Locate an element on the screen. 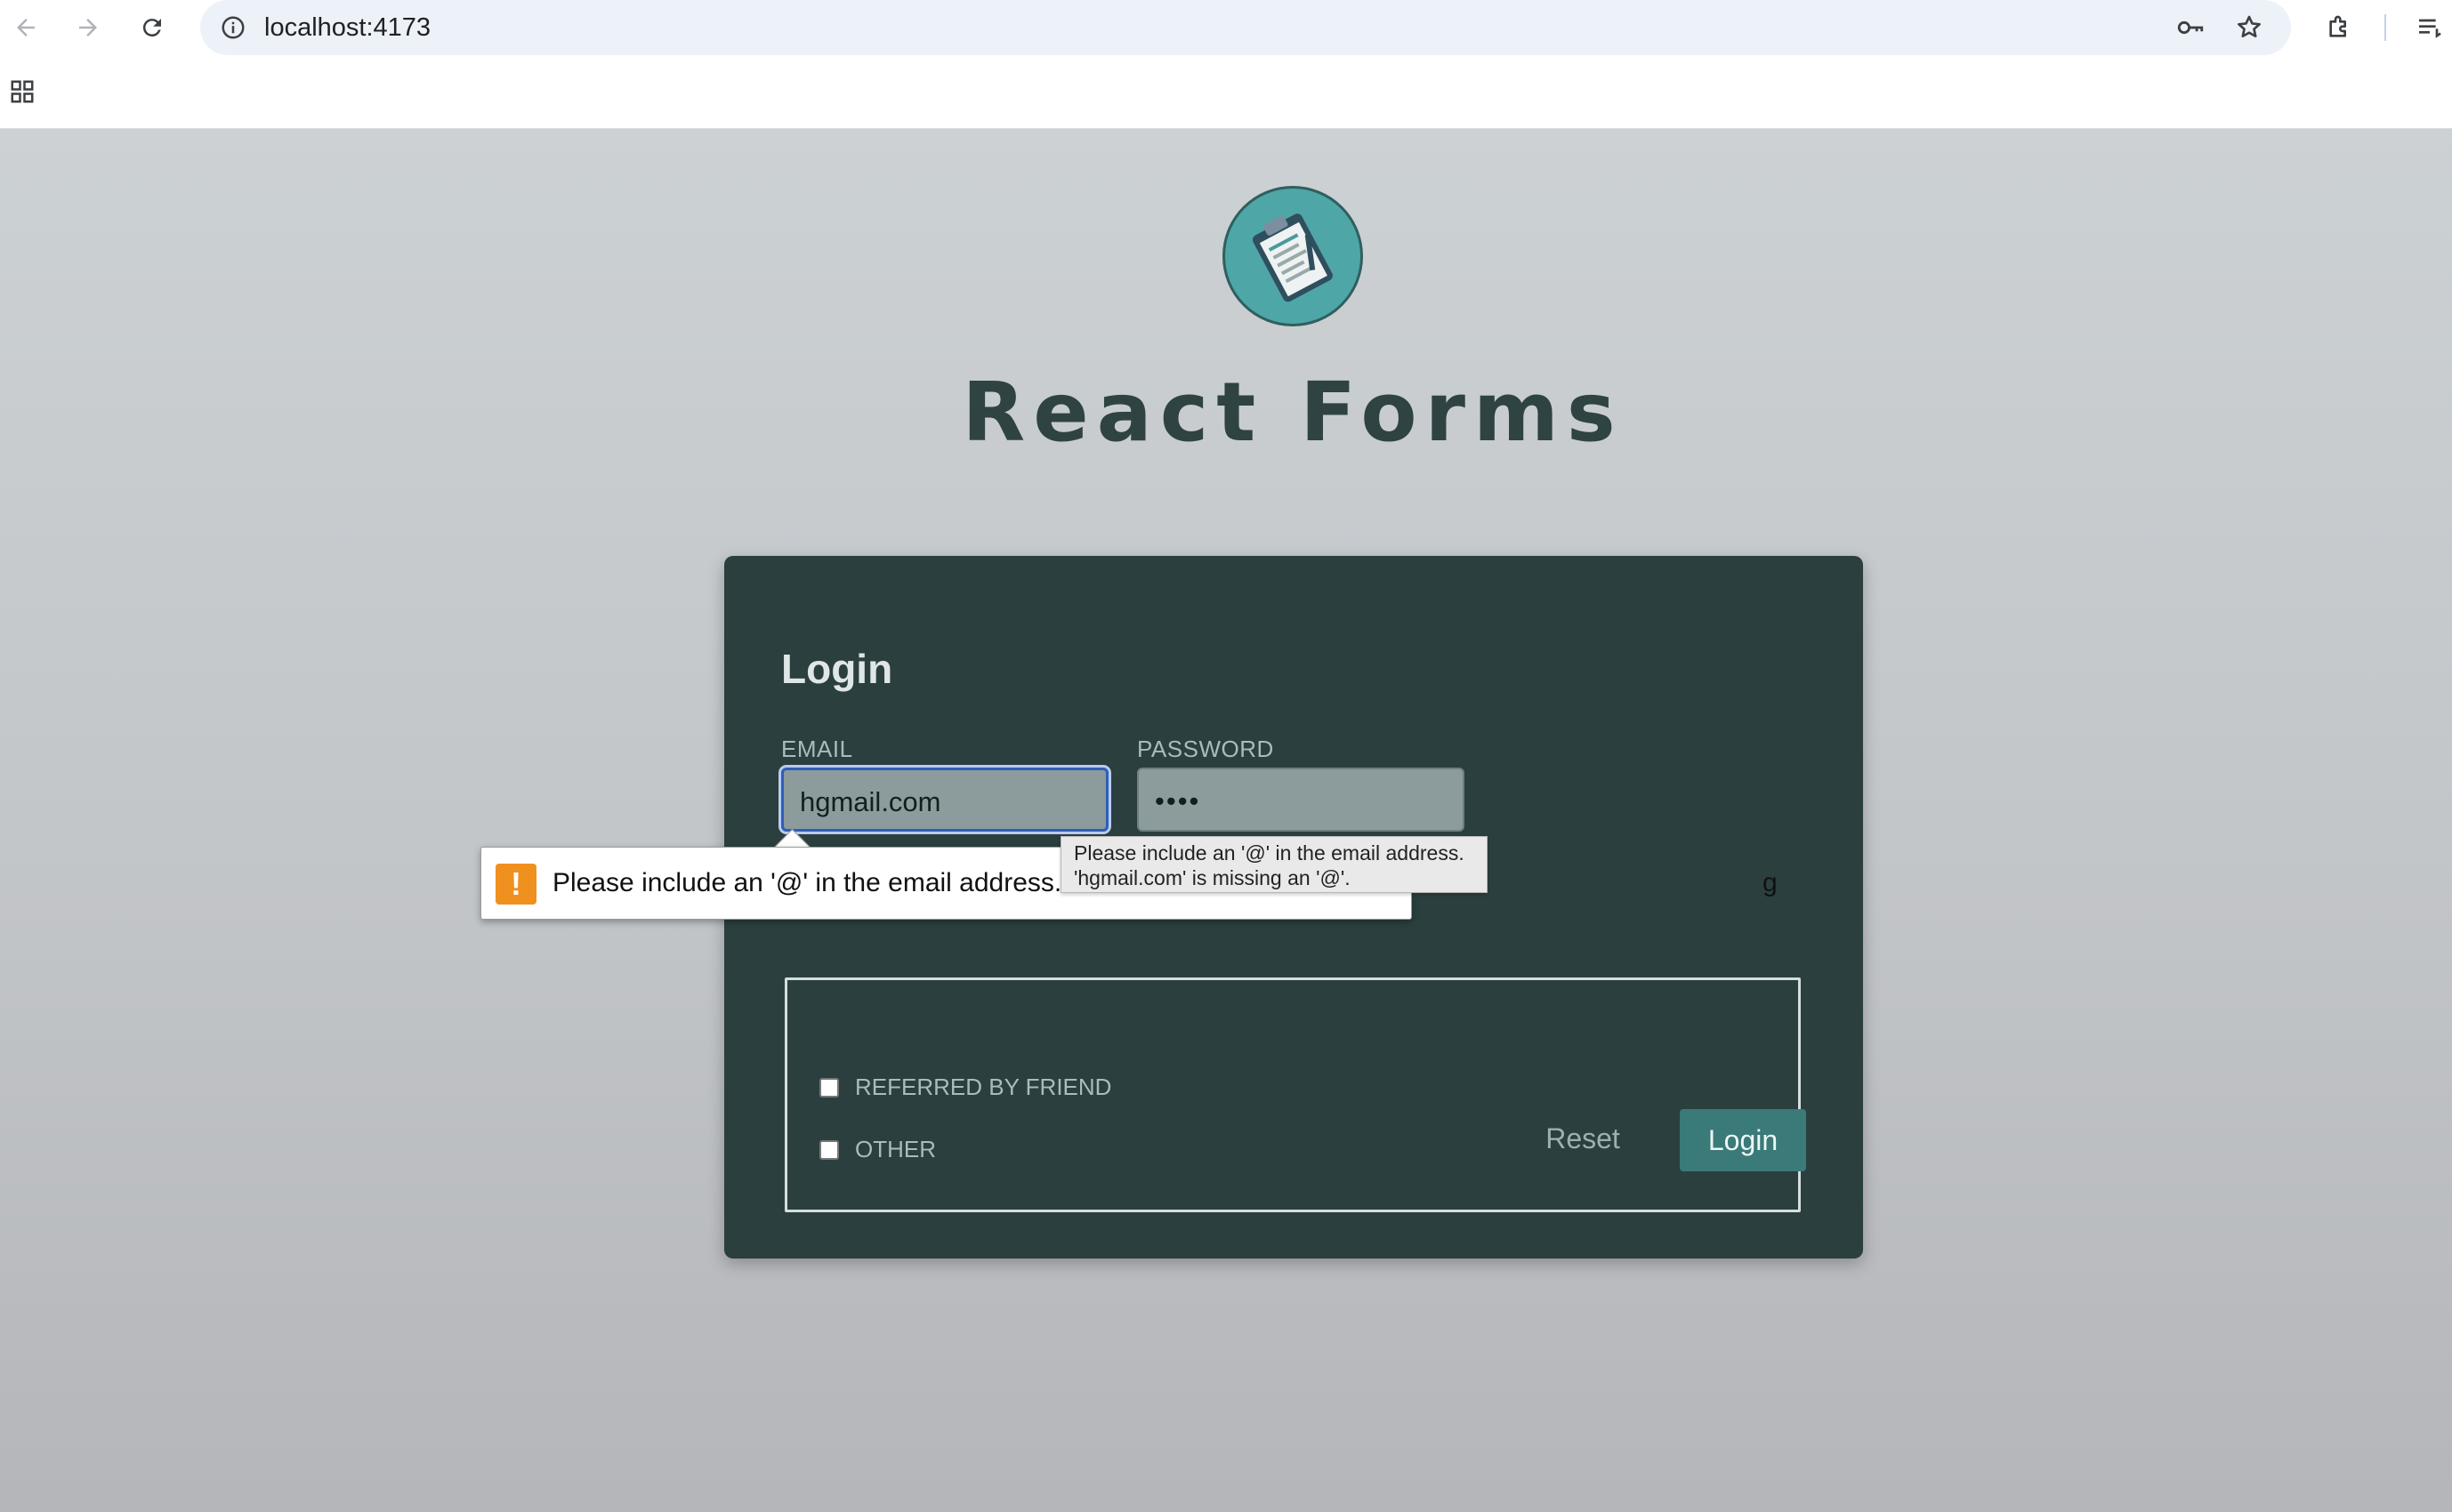  back-button is located at coordinates (26, 27).